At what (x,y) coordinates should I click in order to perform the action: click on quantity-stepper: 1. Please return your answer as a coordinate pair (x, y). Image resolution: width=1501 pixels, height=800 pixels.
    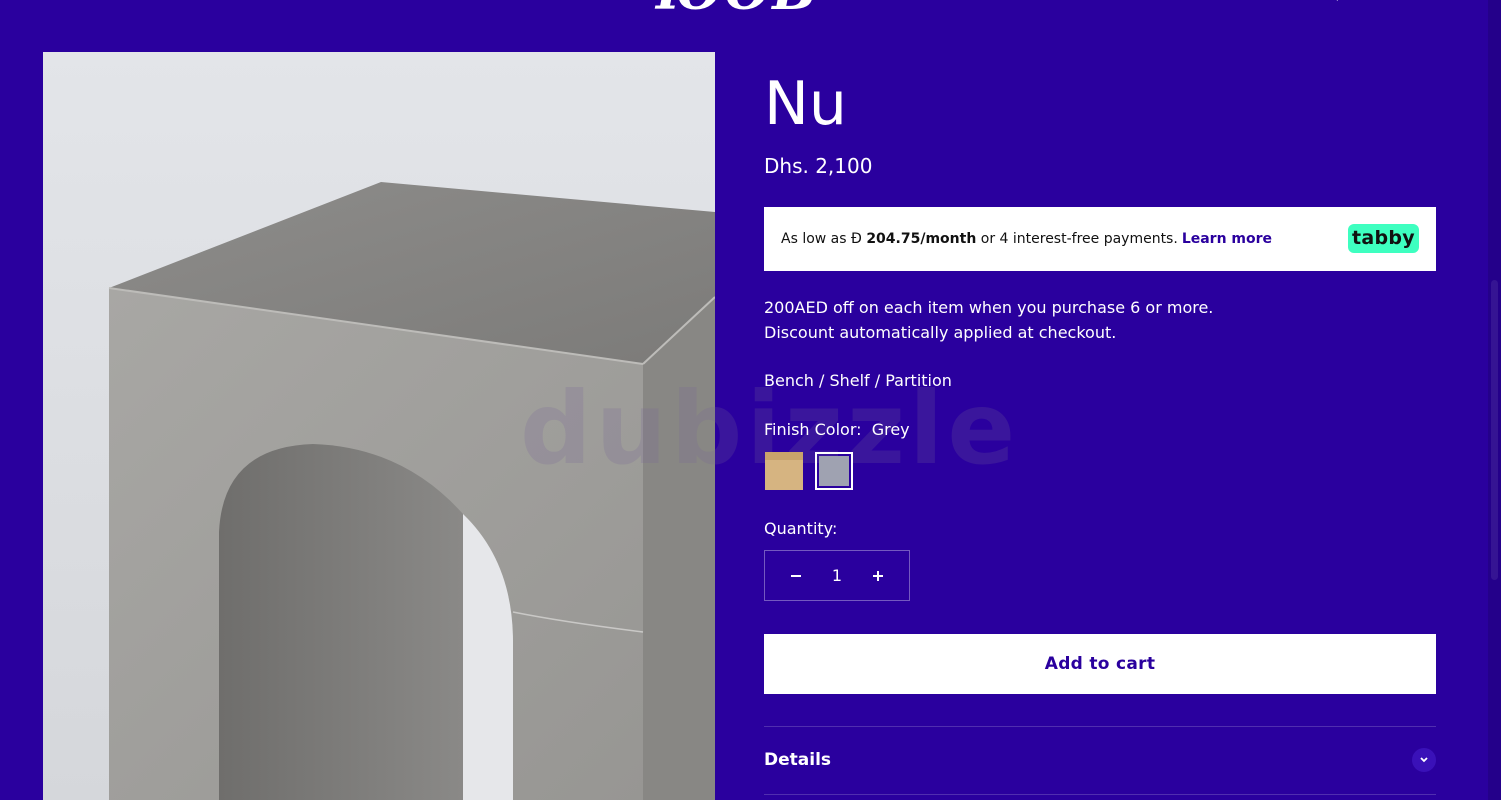
    Looking at the image, I should click on (837, 575).